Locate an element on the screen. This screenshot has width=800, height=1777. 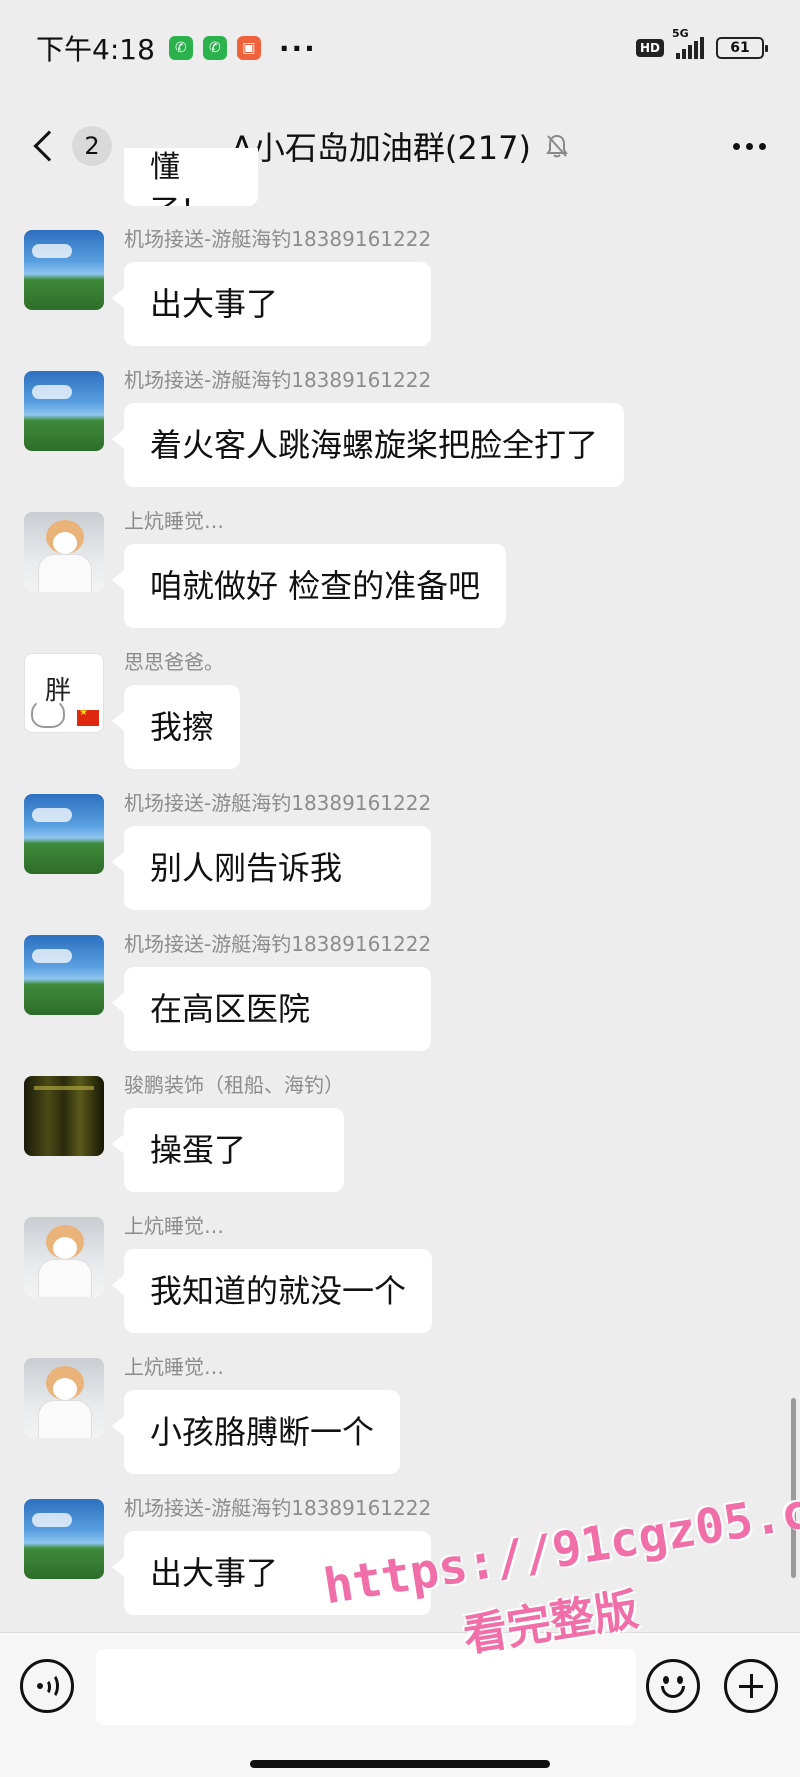
message-row: 机场接送-游艇海钓18389161222 着火客人跳海螺旋桨把脸全打了 is located at coordinates (324, 427).